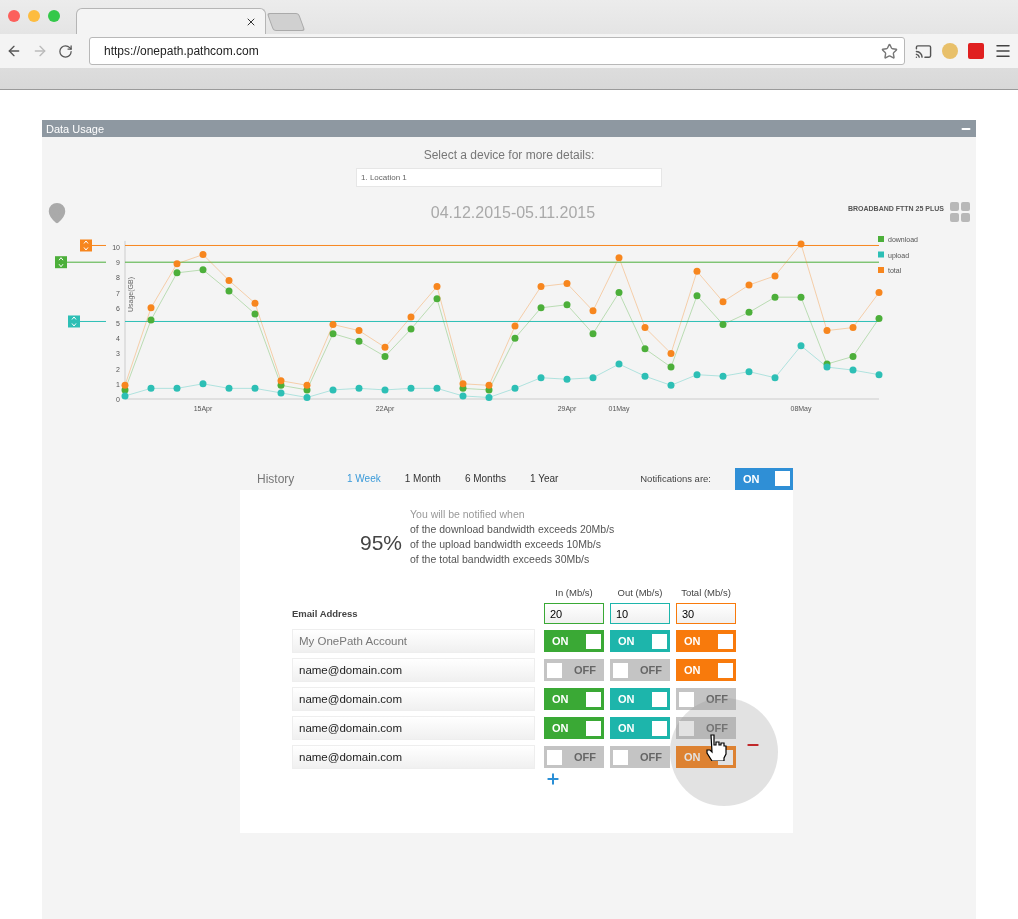 This screenshot has width=1018, height=919. I want to click on notification-text: You will be notified when, so click(468, 514).